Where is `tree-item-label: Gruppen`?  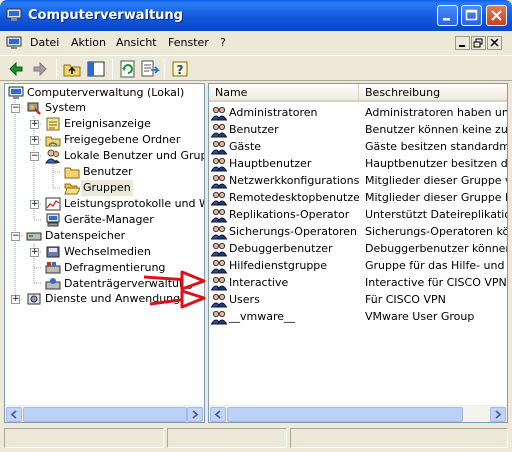 tree-item-label: Gruppen is located at coordinates (107, 188).